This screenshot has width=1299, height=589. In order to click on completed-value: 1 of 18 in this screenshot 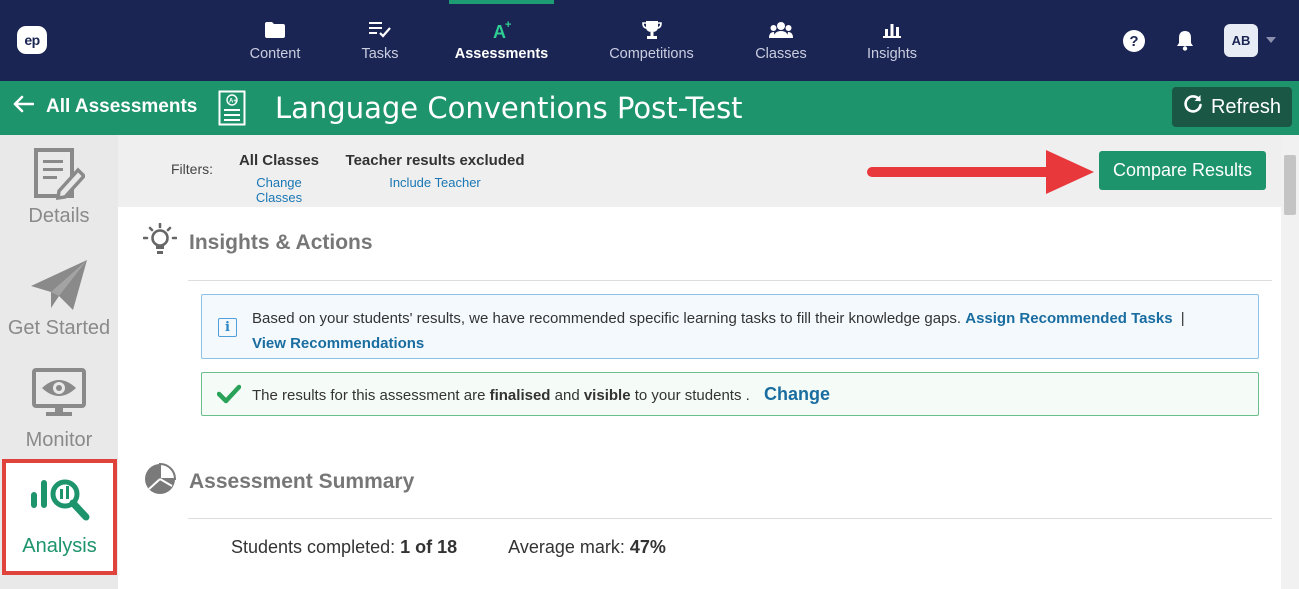, I will do `click(429, 547)`.